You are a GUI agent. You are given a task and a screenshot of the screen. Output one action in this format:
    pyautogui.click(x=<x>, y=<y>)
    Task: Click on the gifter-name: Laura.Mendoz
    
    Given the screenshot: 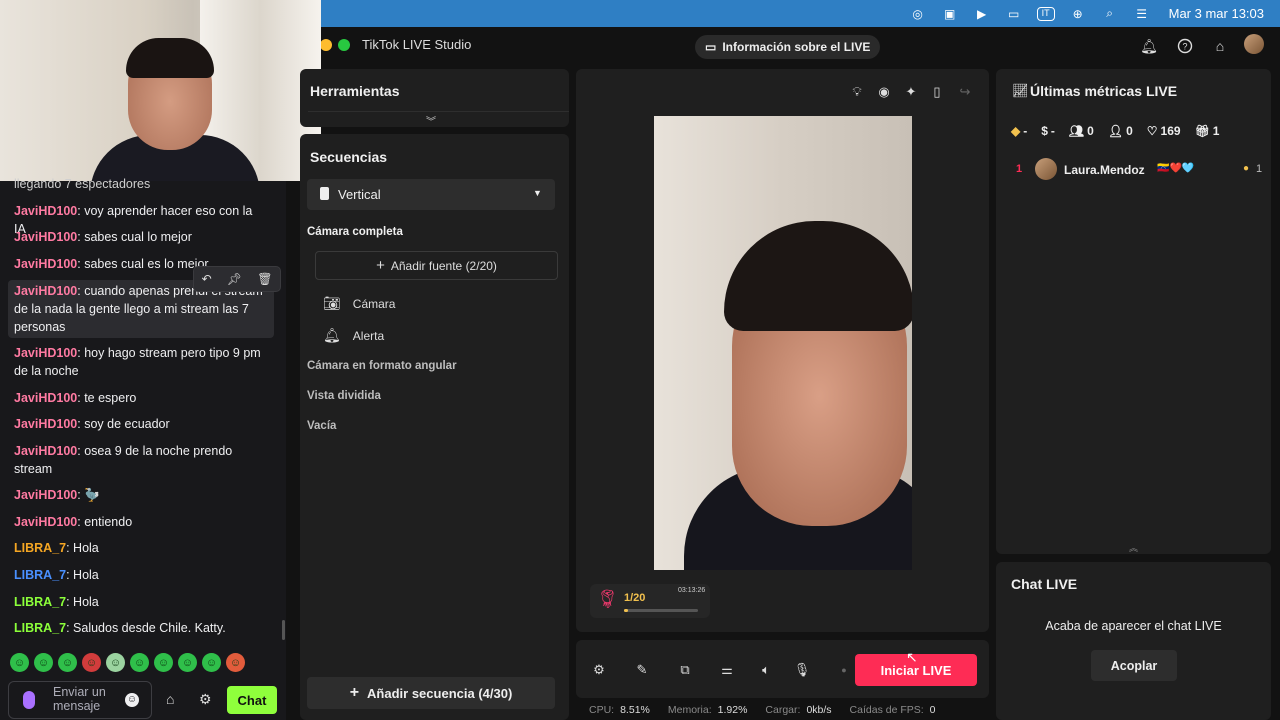 What is the action you would take?
    pyautogui.click(x=1104, y=170)
    